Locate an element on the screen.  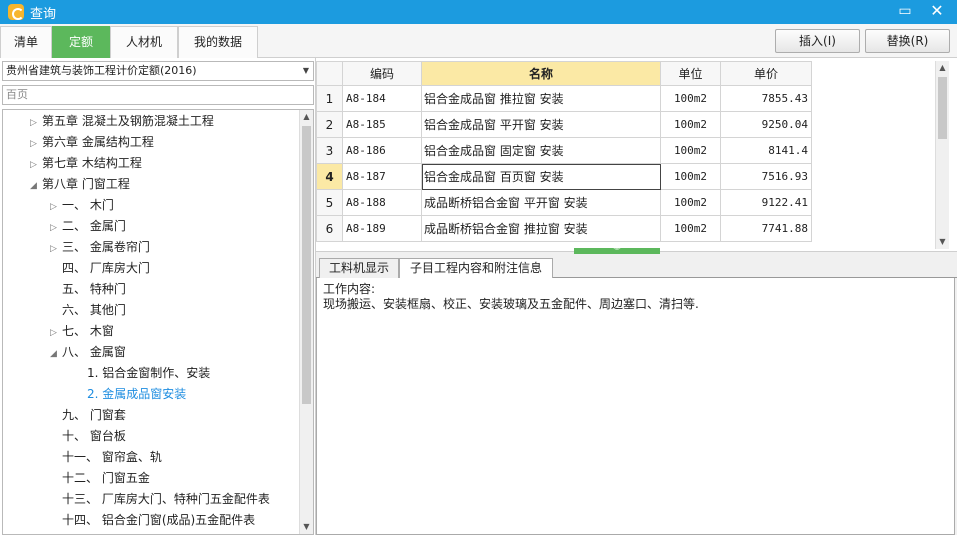
tree-item: ▷ 一、 木门 is located at coordinates (82, 205).